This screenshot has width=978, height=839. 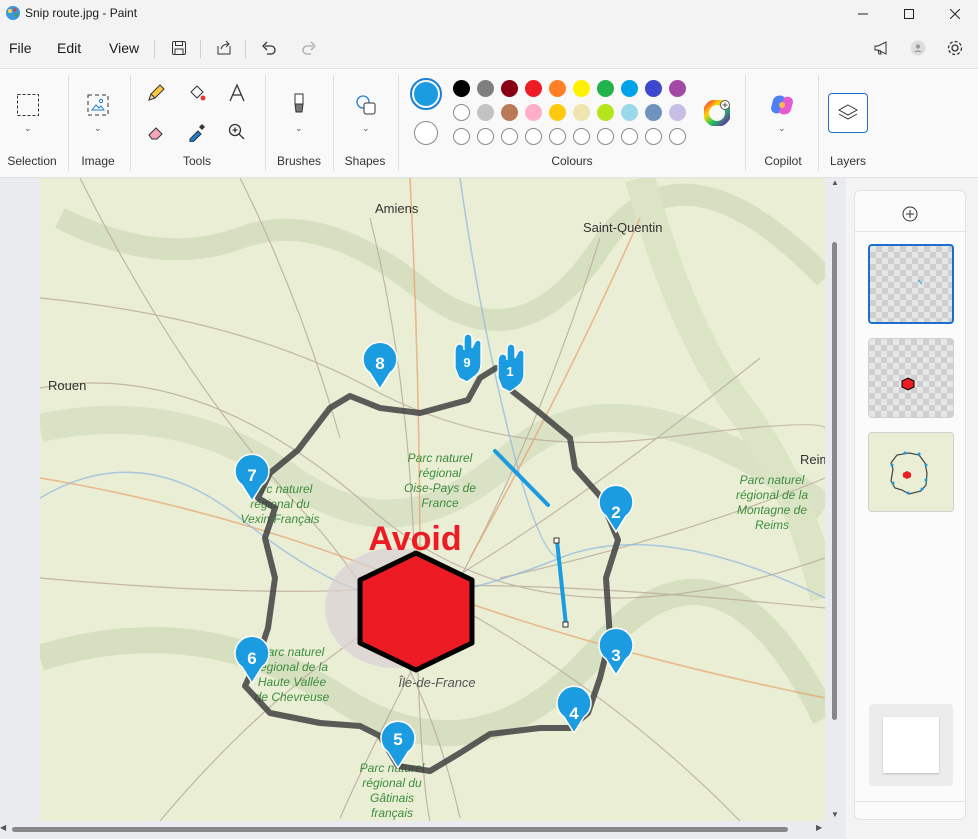 I want to click on secondary-color-button, so click(x=426, y=133).